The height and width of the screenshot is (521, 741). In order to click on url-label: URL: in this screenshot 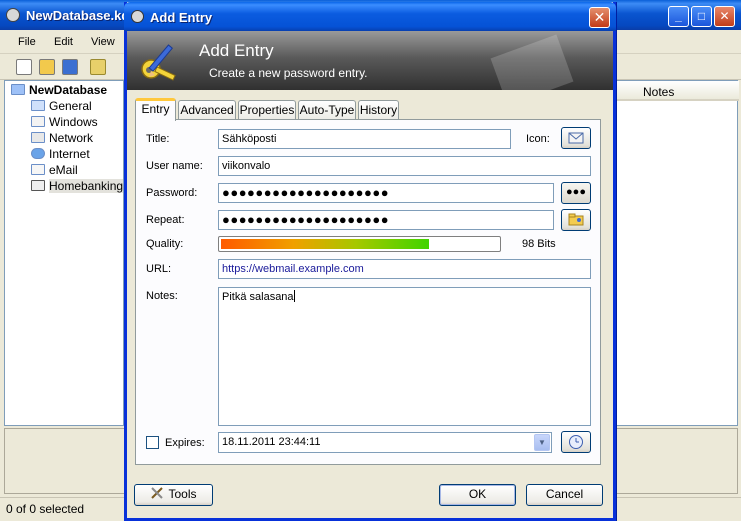, I will do `click(159, 269)`.